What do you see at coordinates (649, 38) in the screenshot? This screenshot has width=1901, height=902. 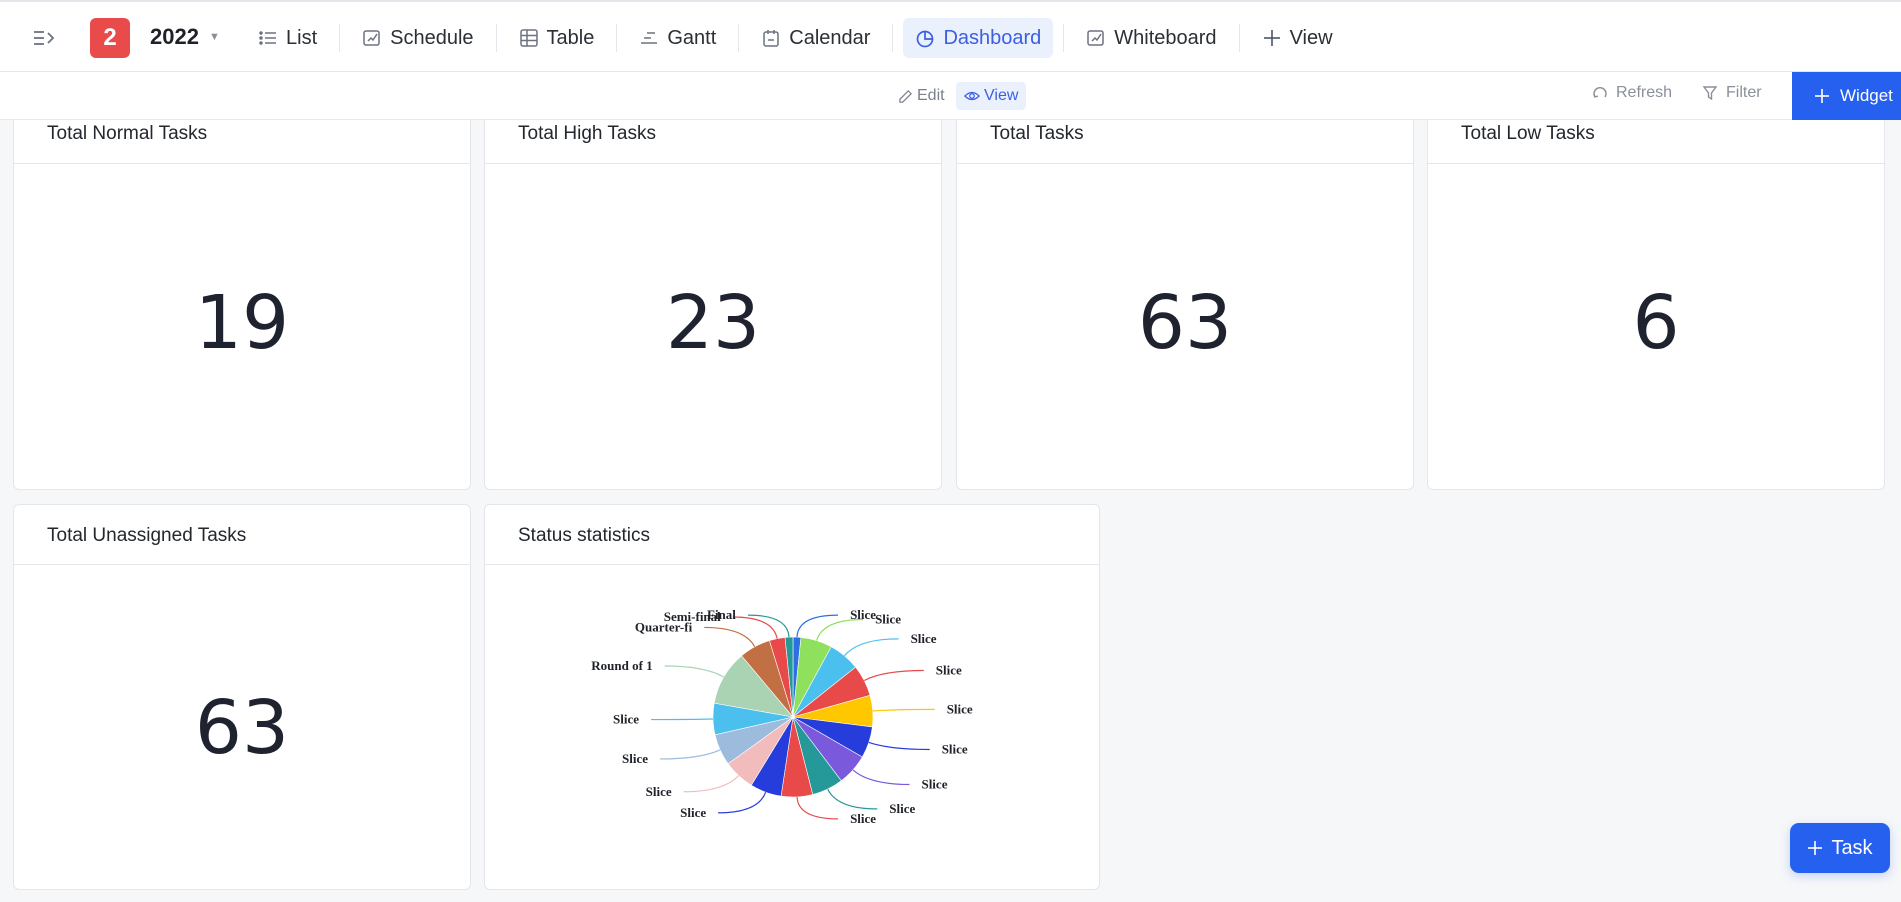 I see `gantt-icon` at bounding box center [649, 38].